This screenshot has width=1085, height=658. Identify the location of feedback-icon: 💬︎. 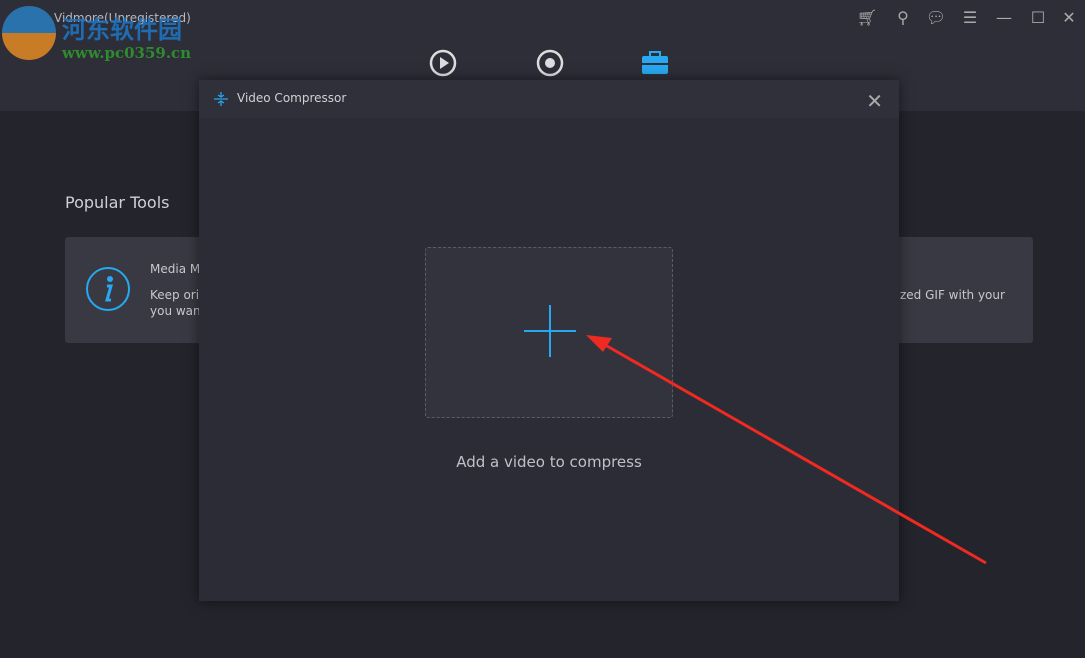
(936, 18).